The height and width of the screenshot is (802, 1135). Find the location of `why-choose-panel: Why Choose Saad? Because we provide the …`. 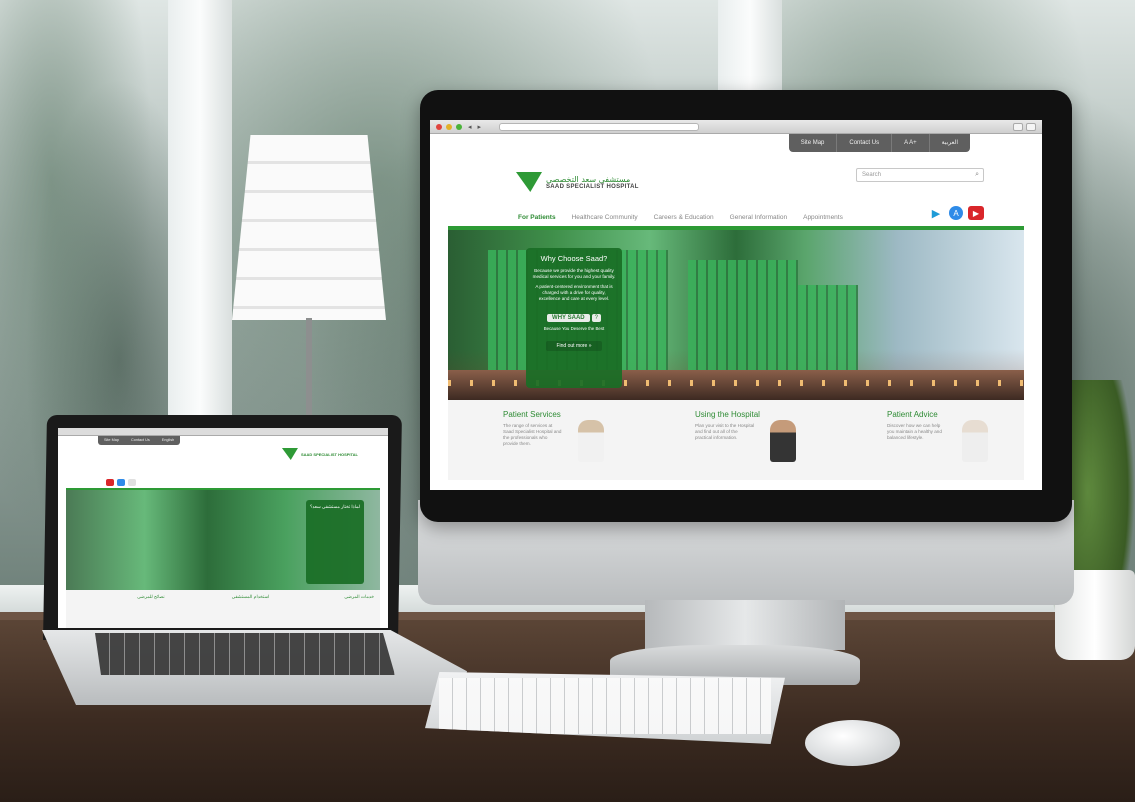

why-choose-panel: Why Choose Saad? Because we provide the … is located at coordinates (574, 318).